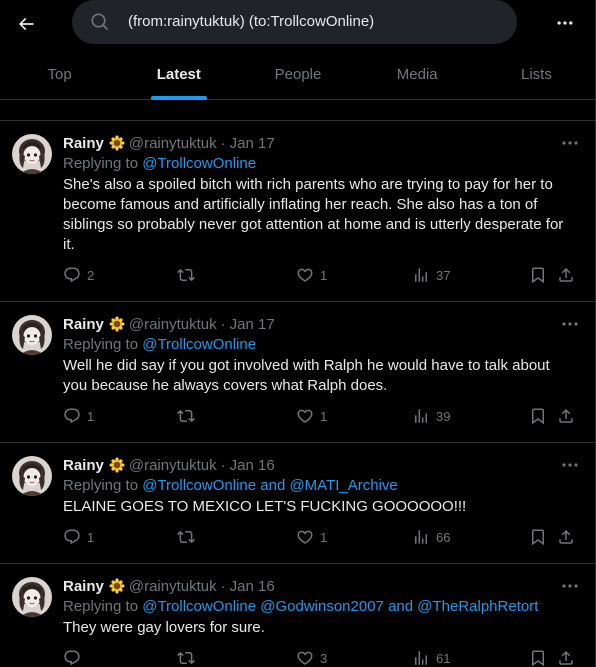 The image size is (596, 667). Describe the element at coordinates (536, 75) in the screenshot. I see `tab-lists: Lists` at that location.